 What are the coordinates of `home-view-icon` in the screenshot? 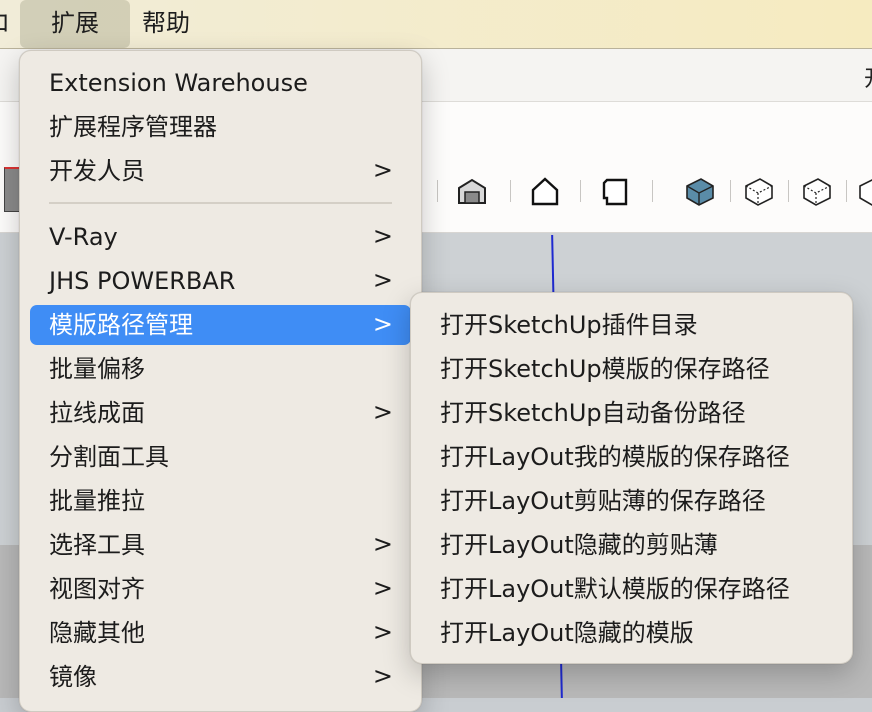 It's located at (545, 191).